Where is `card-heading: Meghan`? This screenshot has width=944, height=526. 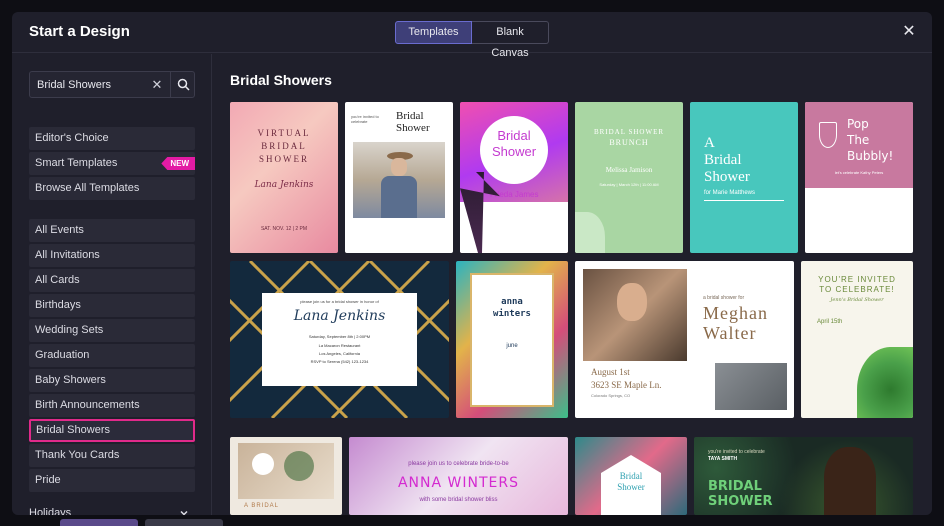
card-heading: Meghan is located at coordinates (735, 313).